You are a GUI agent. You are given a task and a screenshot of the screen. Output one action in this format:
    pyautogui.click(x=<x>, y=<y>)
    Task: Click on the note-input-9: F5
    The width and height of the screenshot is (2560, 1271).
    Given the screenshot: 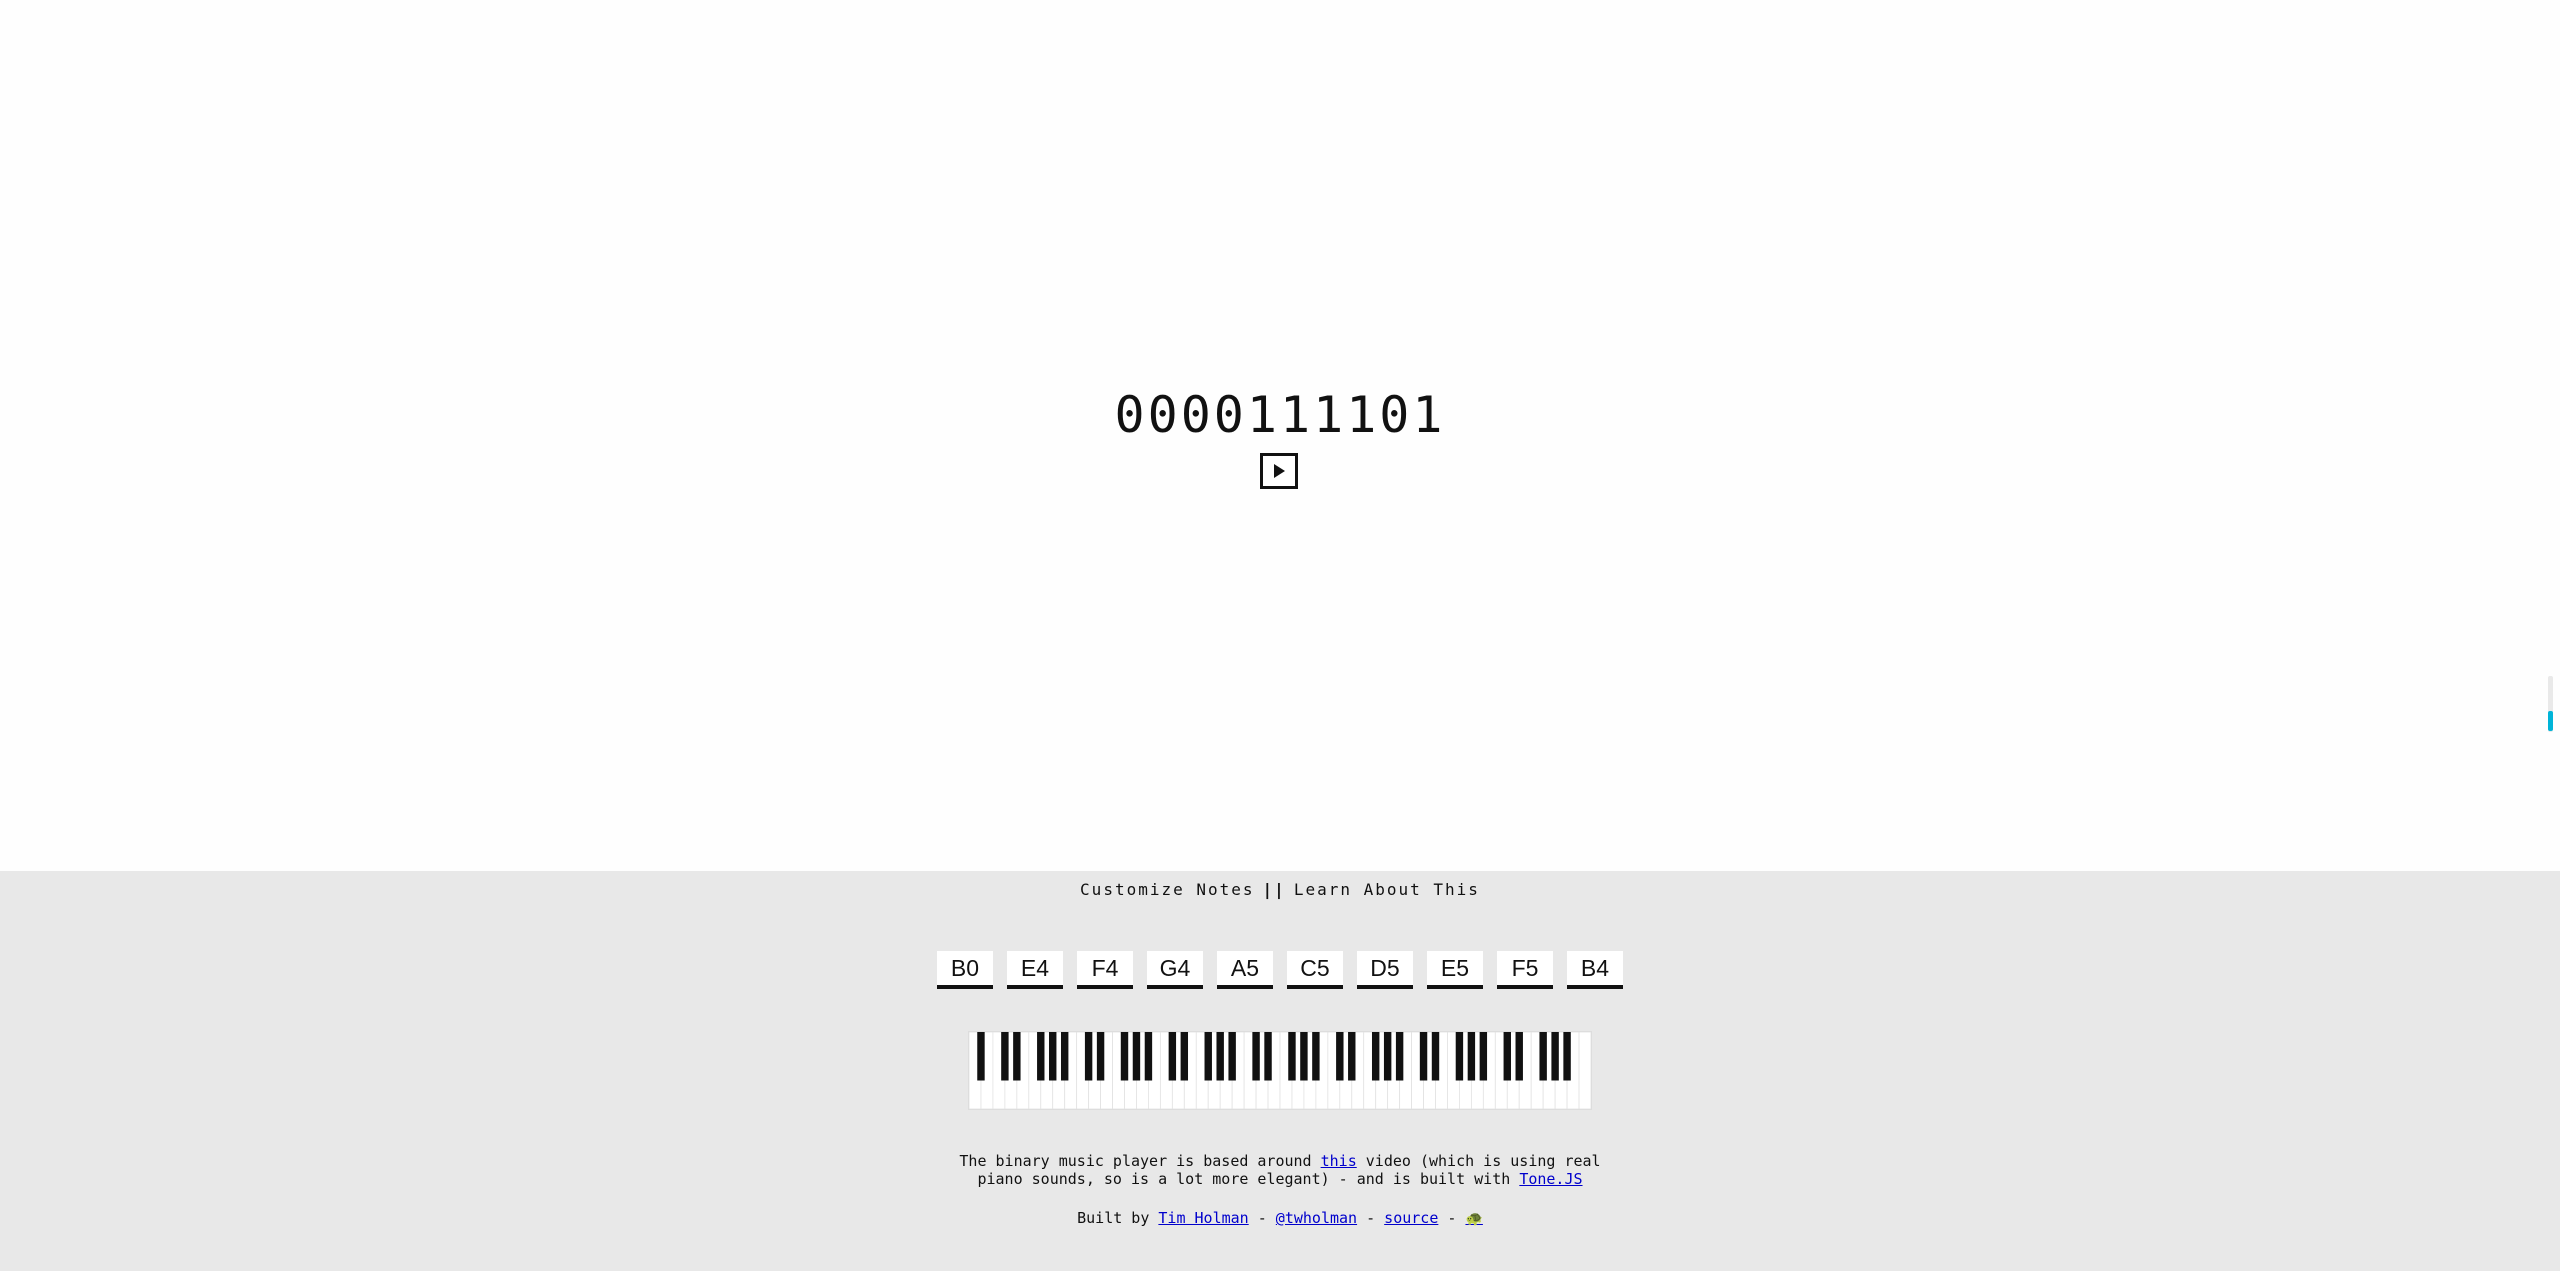 What is the action you would take?
    pyautogui.click(x=1525, y=970)
    